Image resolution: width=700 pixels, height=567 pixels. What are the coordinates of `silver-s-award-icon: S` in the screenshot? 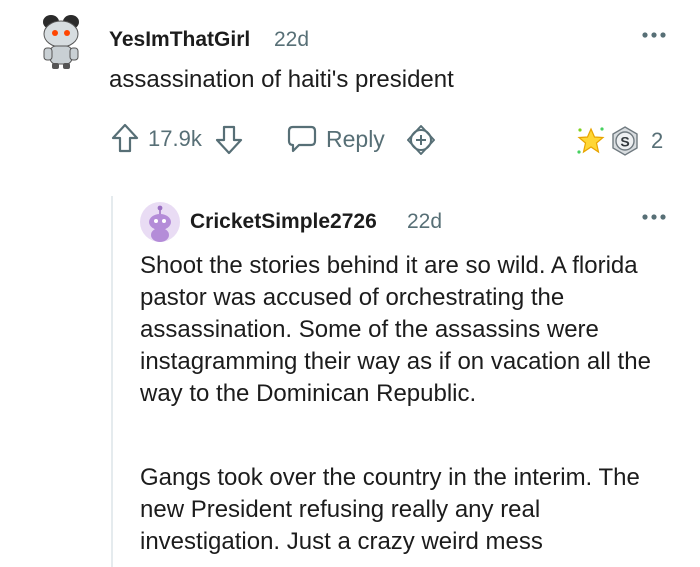 It's located at (625, 141).